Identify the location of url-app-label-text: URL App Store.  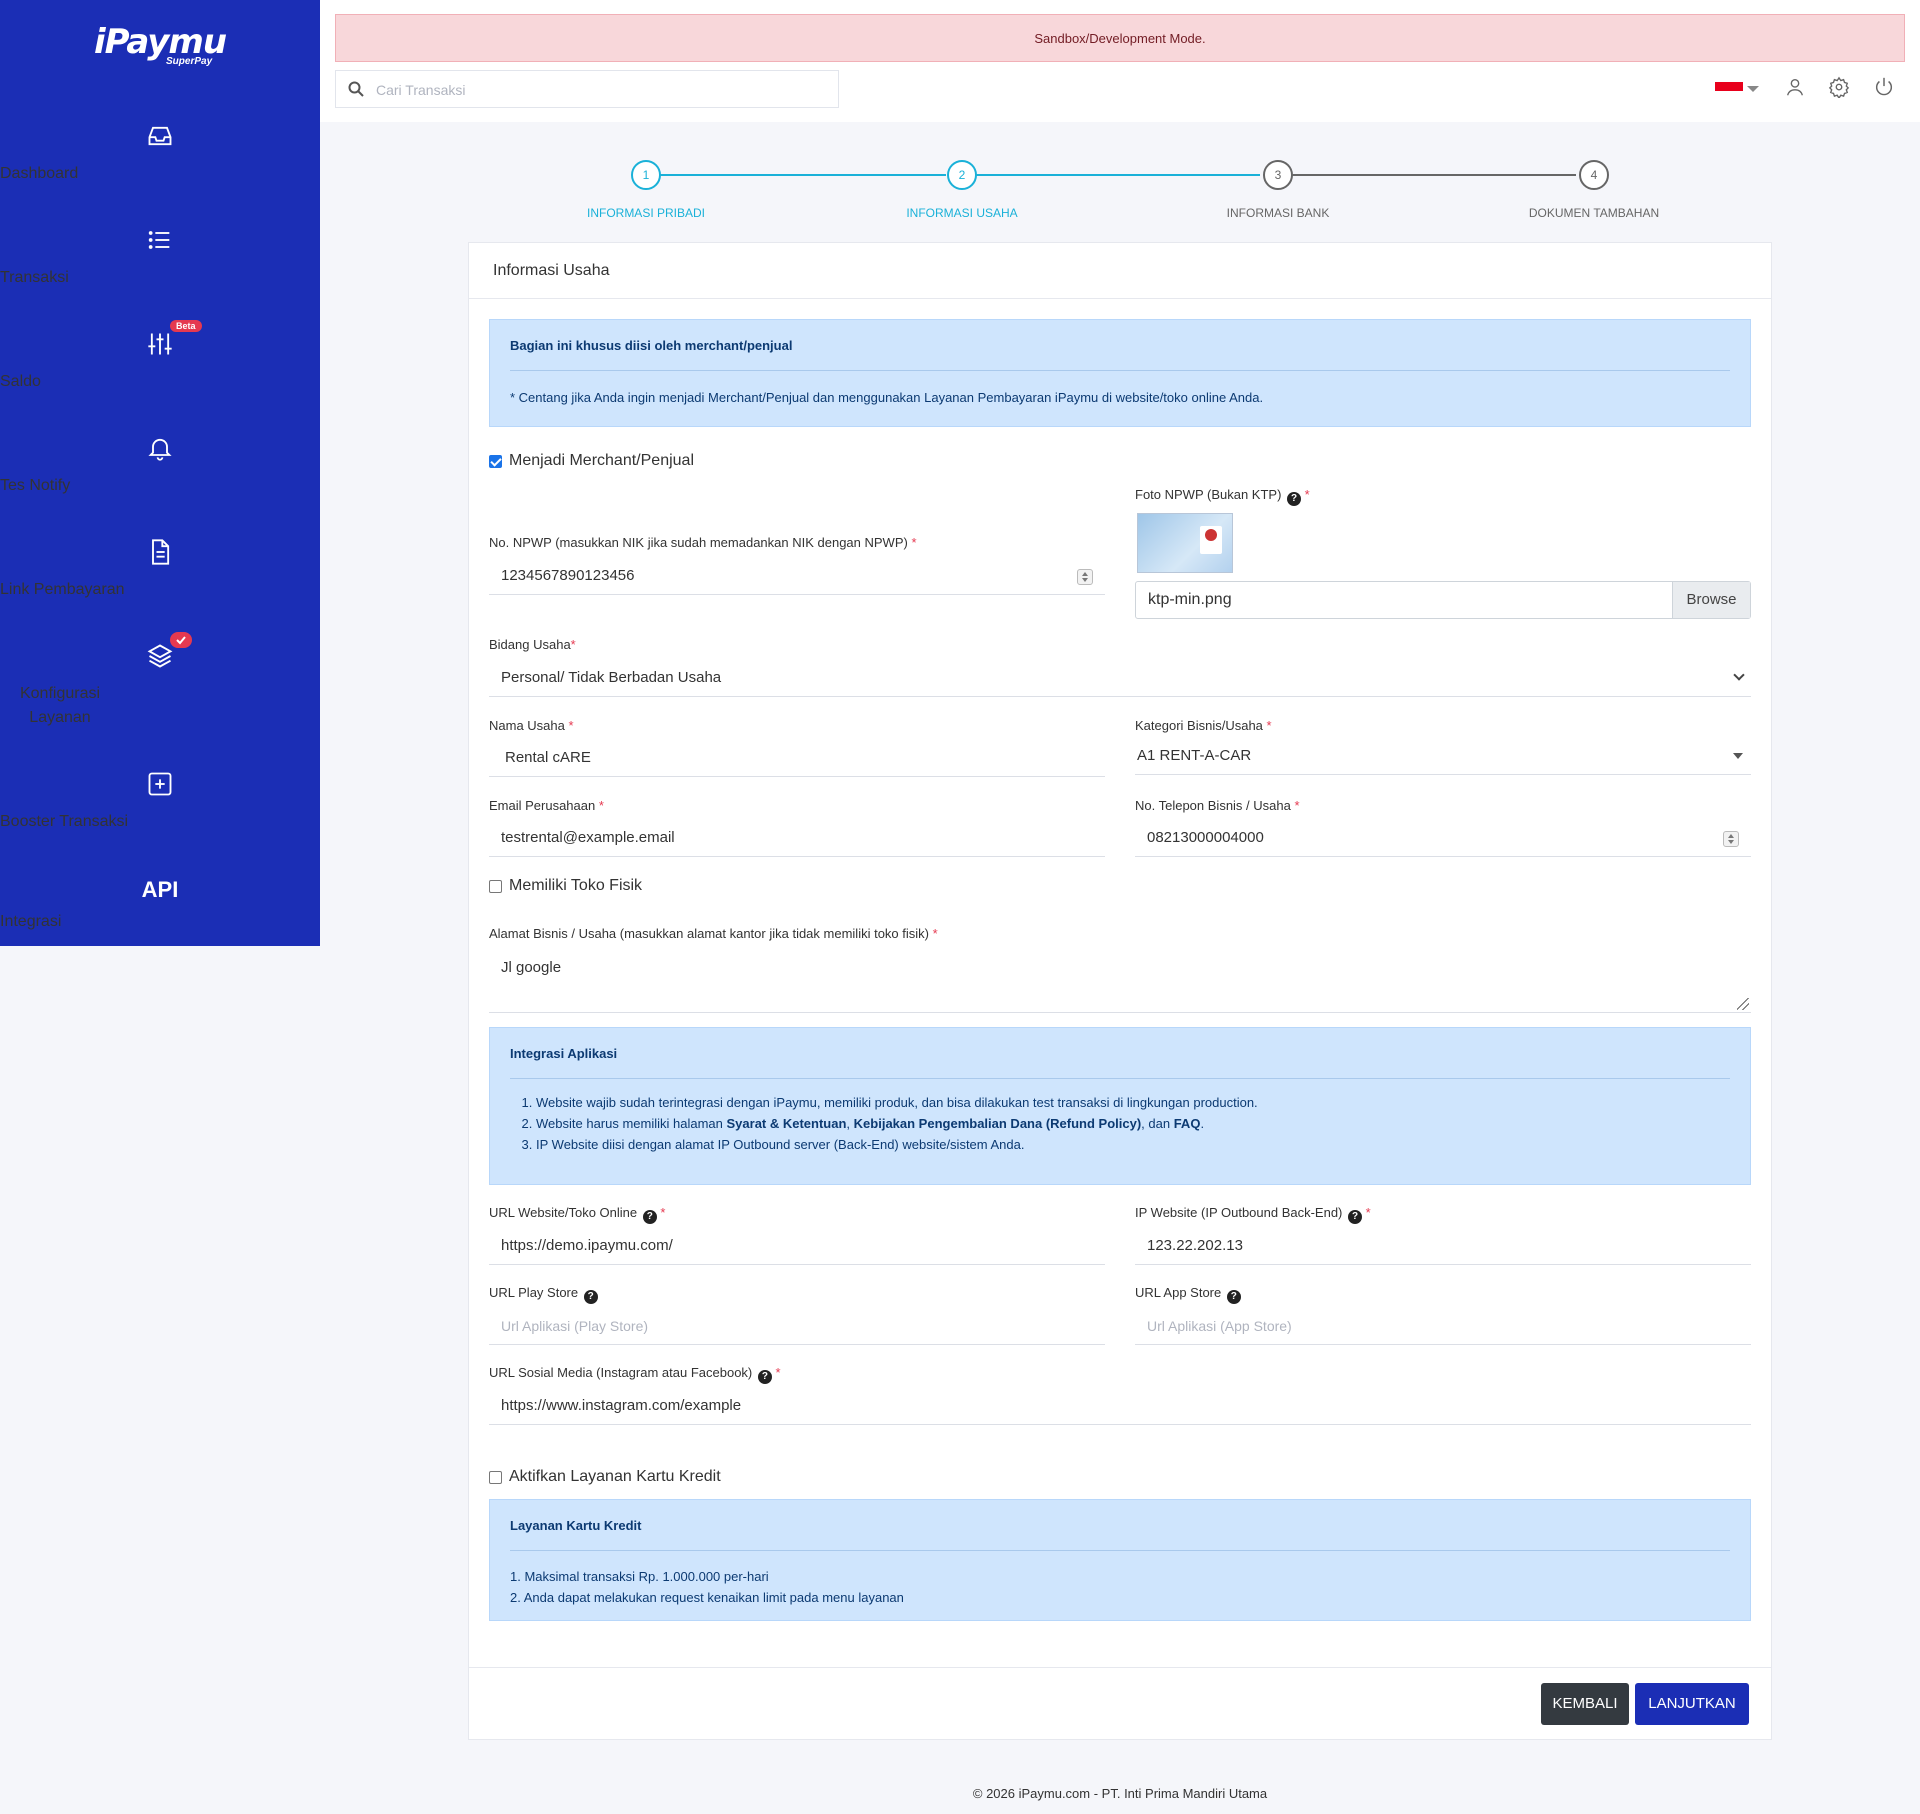
(1178, 1292).